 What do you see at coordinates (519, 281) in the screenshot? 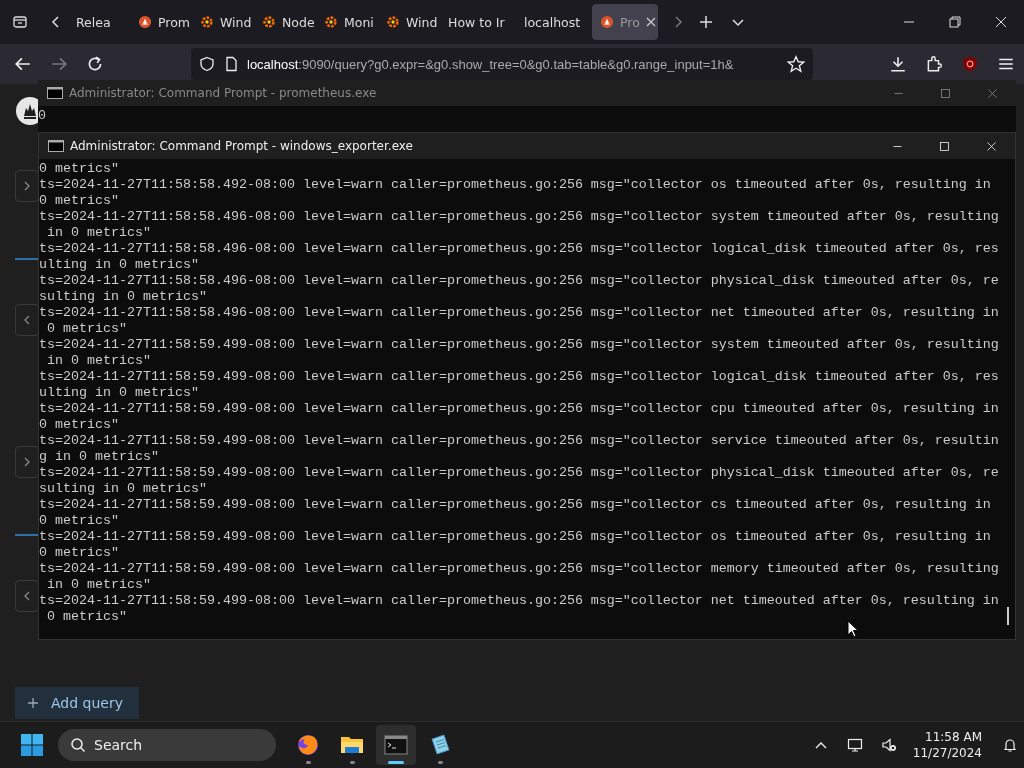
I see `console-line: ts=2024-11-27T11:58:58.496-08:00 level=warn caller=prometheus.go:256 msg="collector physical_disk timeouted after 0s, re` at bounding box center [519, 281].